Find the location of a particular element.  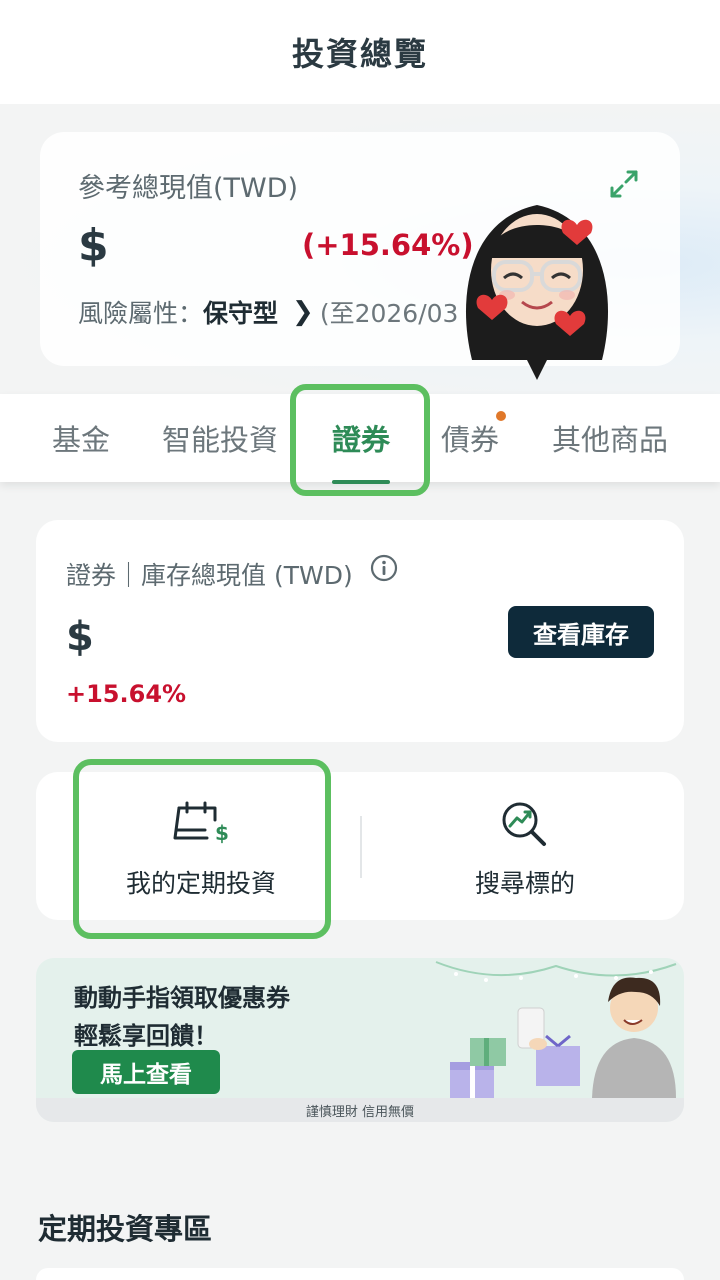

risk-profile-link: 風險屬性： 保守型 ❯ (至2026/03 is located at coordinates (268, 312).